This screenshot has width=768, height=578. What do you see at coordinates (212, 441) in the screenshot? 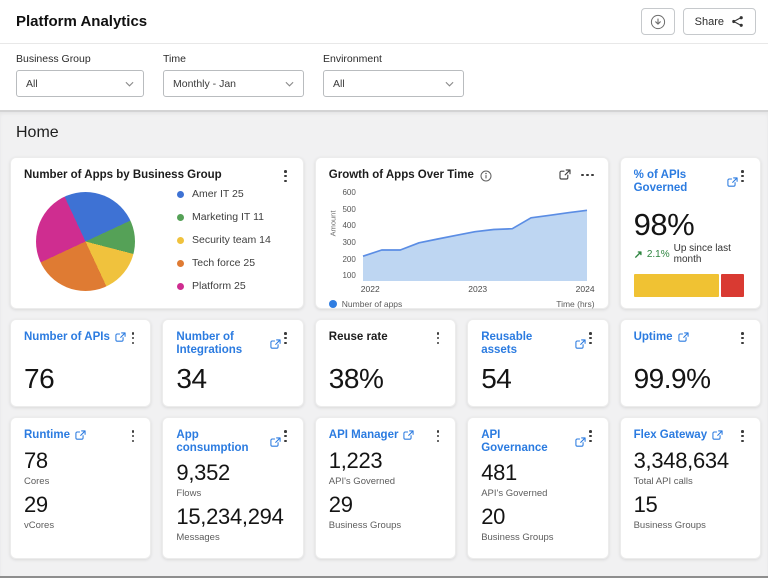
I see `card-title: App consumption` at bounding box center [212, 441].